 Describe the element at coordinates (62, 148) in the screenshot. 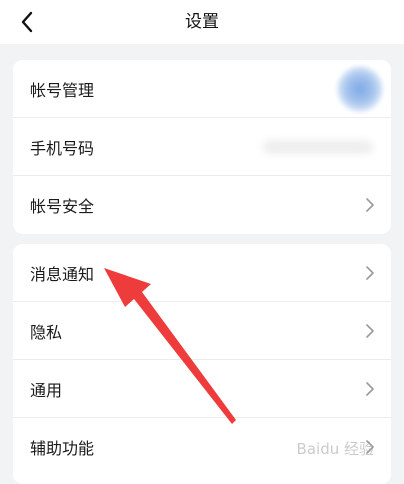

I see `phone-number-label: 手机号码` at that location.